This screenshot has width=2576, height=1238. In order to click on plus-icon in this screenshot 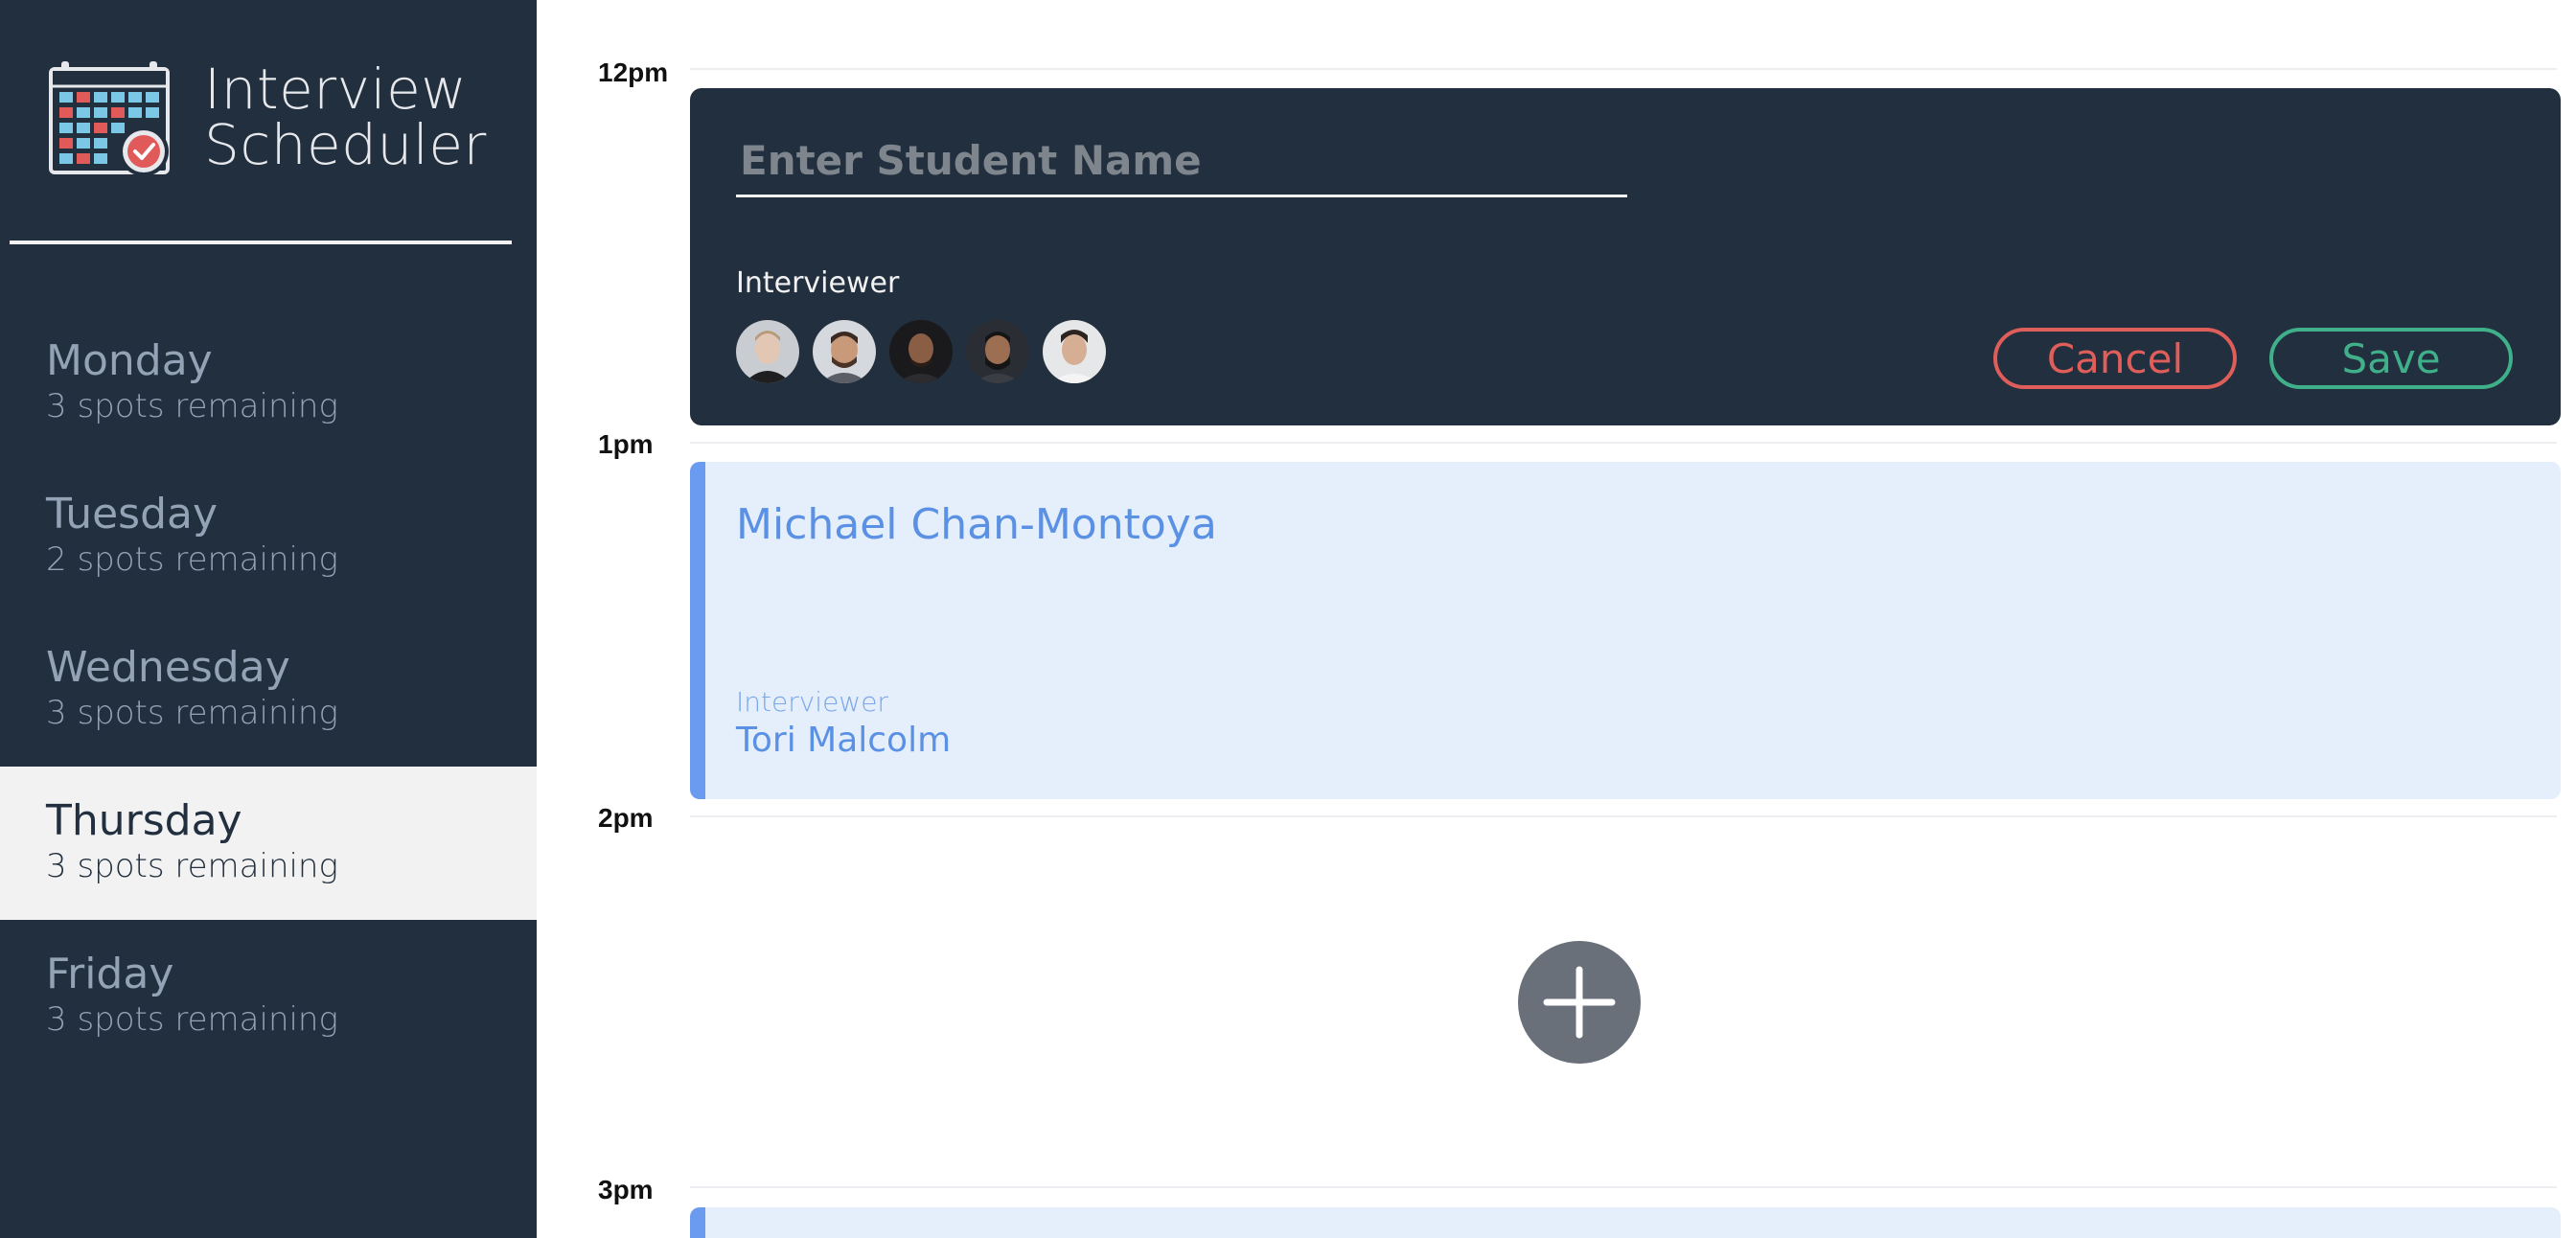, I will do `click(1579, 1002)`.